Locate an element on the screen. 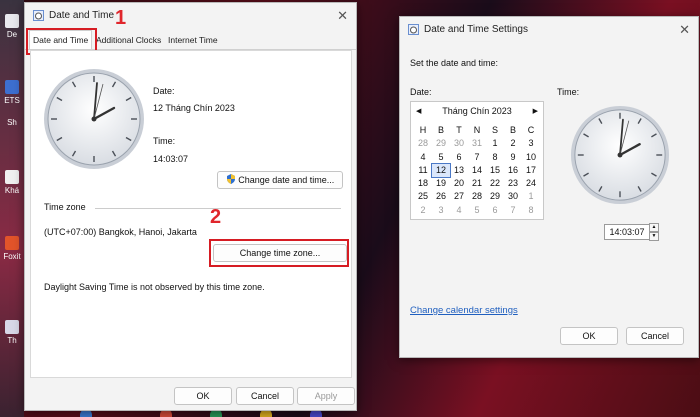 Image resolution: width=700 pixels, height=417 pixels. calendar-header: ◀ Tháng Chín 2023 ▶ is located at coordinates (477, 112).